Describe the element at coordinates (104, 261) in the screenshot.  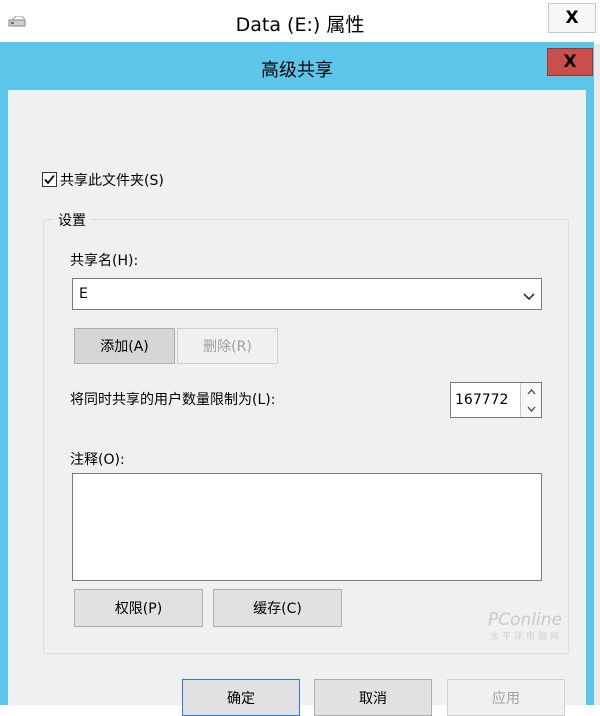
I see `share-name-label: 共享名(H):` at that location.